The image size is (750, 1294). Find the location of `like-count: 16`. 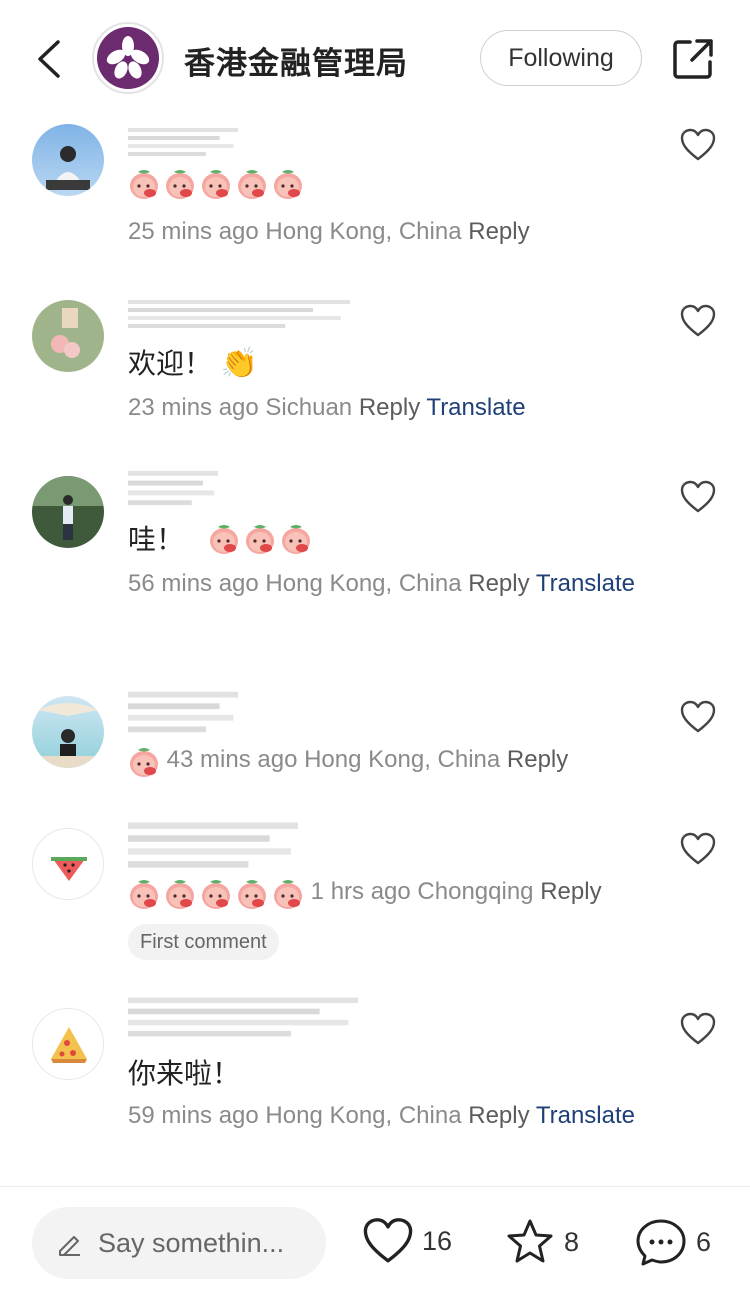

like-count: 16 is located at coordinates (437, 1240).